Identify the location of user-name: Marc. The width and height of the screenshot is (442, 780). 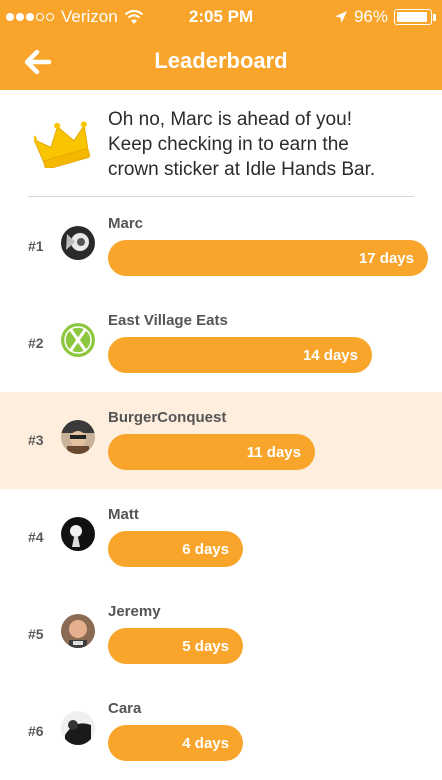
(125, 223).